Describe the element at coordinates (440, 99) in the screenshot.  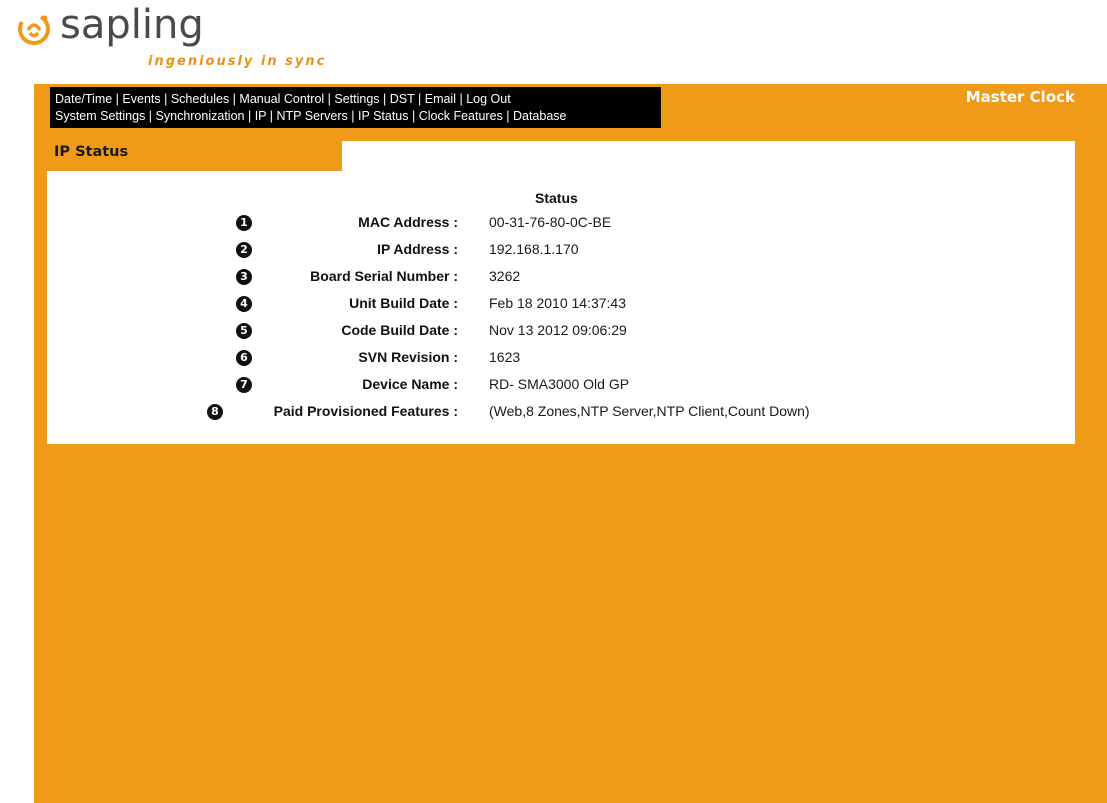
I see `nav-link-email: Email` at that location.